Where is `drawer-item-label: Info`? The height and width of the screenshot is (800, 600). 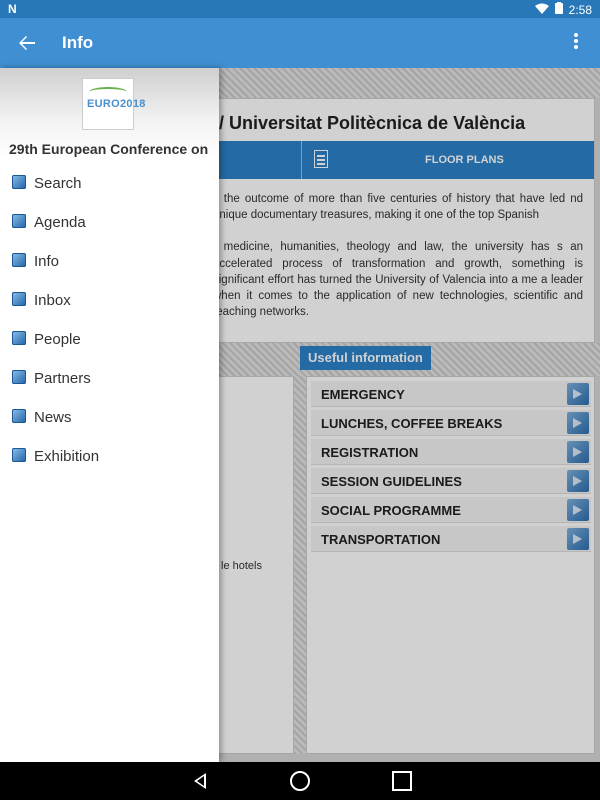
drawer-item-label: Info is located at coordinates (47, 261).